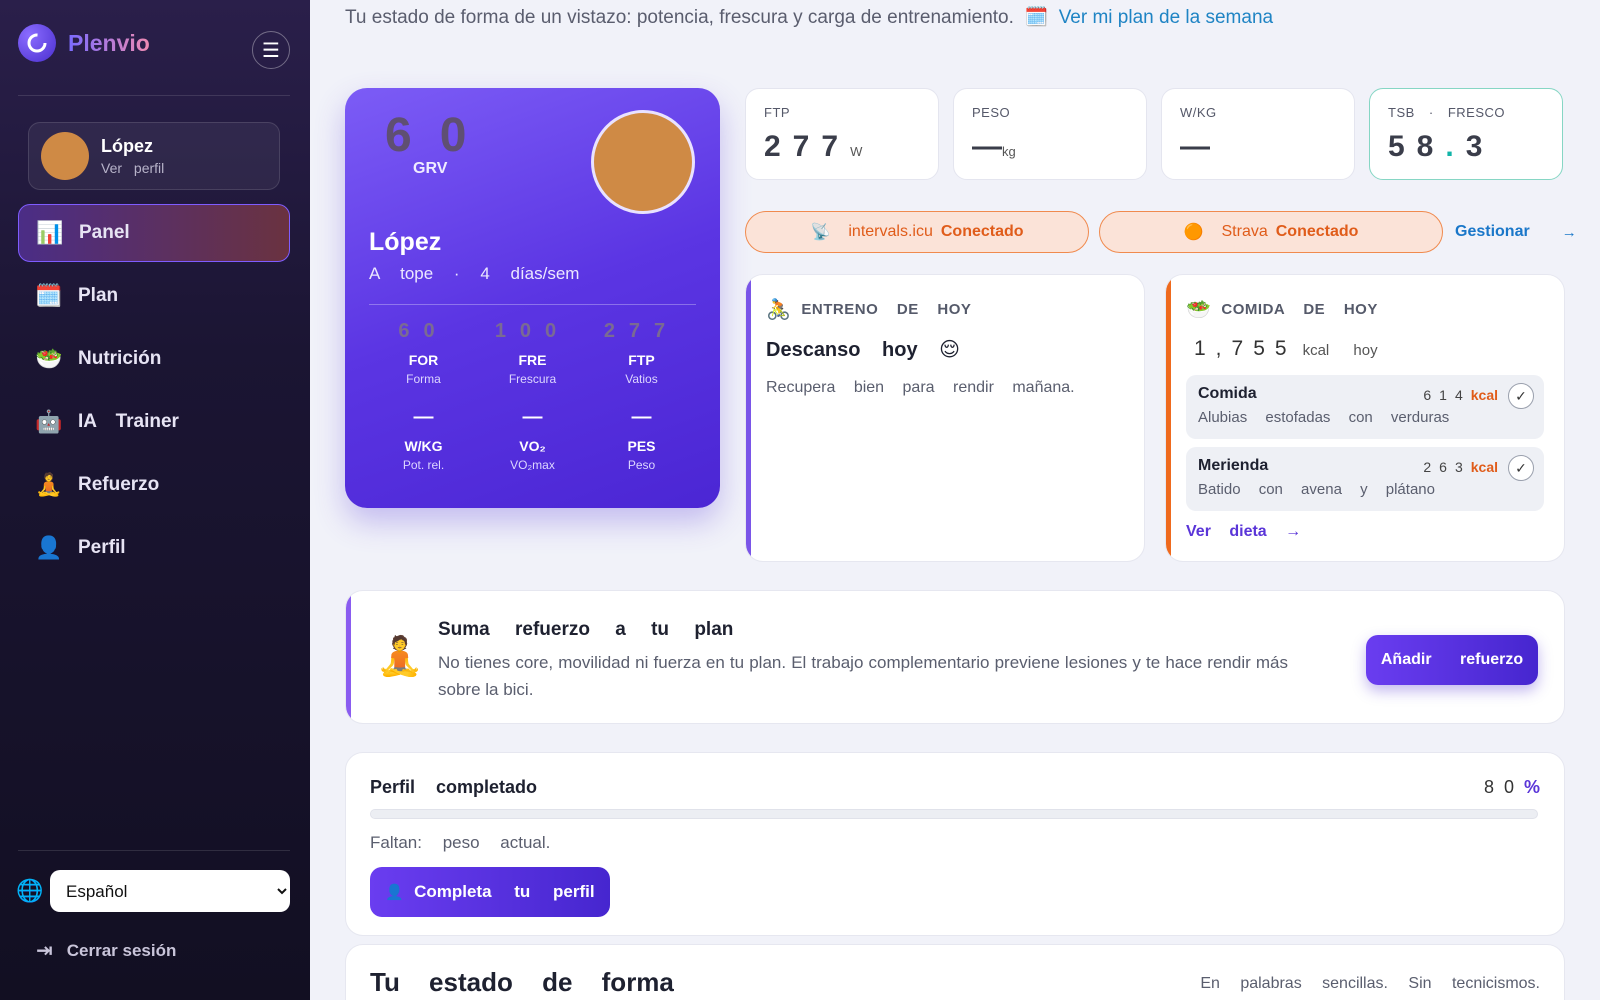 This screenshot has width=1600, height=1000. I want to click on app-name: Plenvio, so click(109, 42).